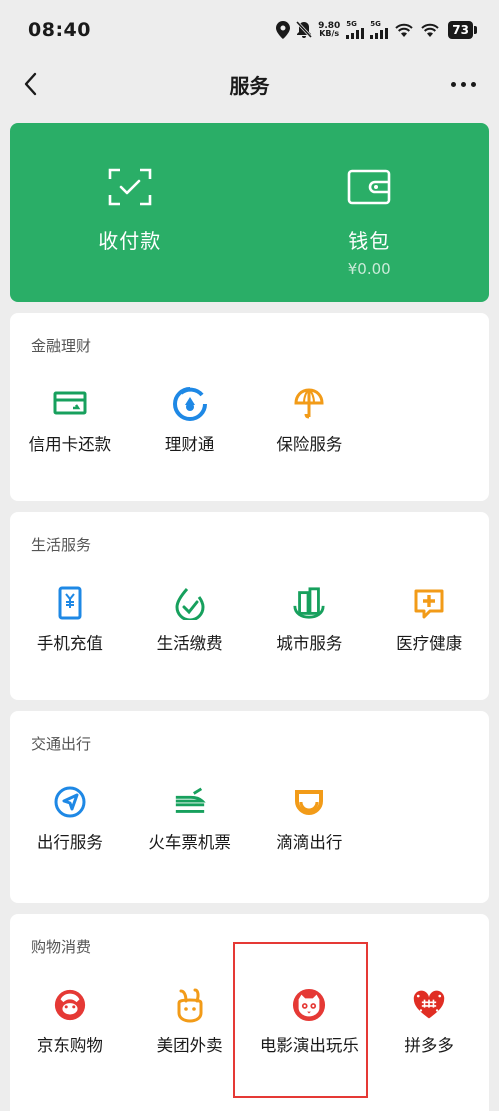 The width and height of the screenshot is (499, 1111). What do you see at coordinates (190, 1005) in the screenshot?
I see `meituan-rabbit-icon` at bounding box center [190, 1005].